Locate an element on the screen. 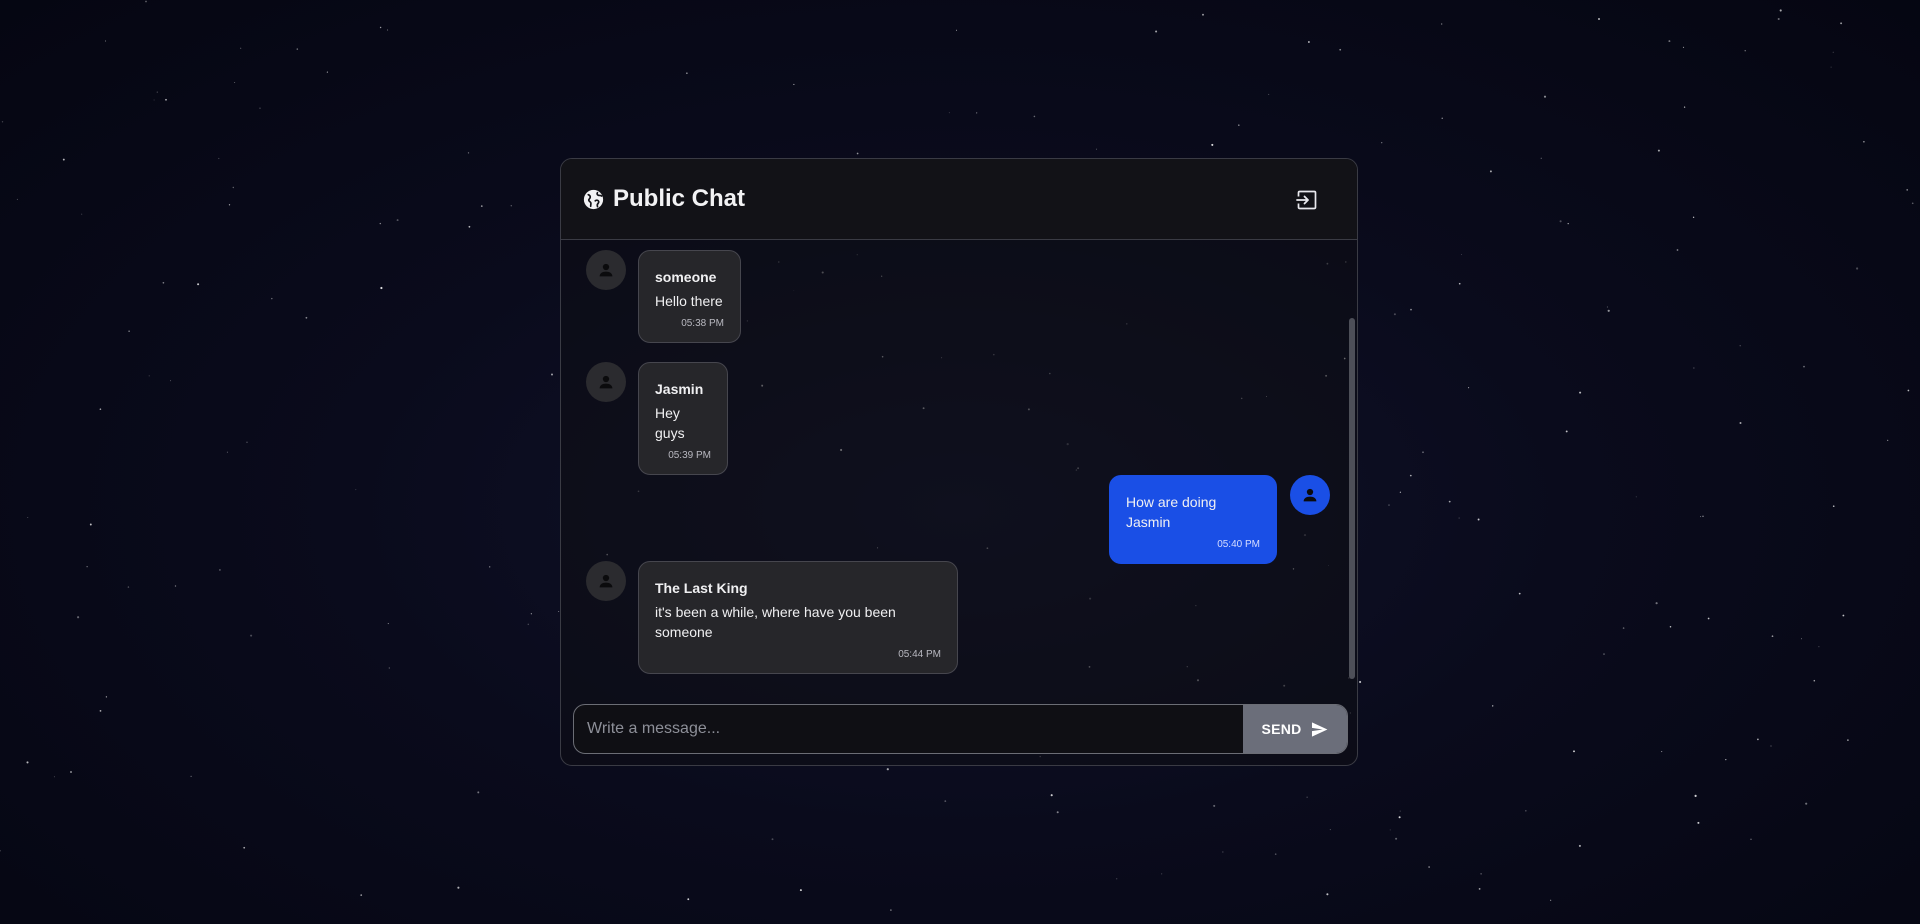  message-time: 05:39 PM is located at coordinates (689, 455).